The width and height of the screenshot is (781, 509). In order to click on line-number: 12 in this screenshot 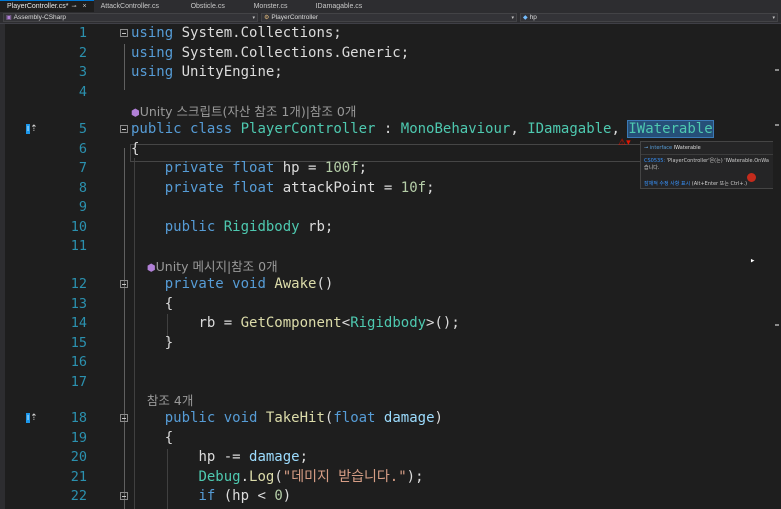, I will do `click(78, 284)`.